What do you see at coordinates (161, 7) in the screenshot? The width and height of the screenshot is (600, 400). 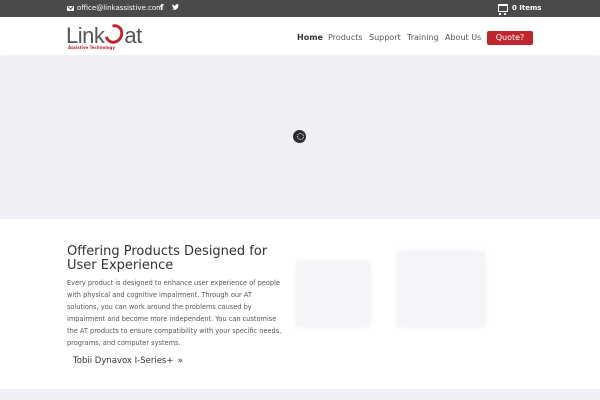 I see `facebook-icon: f` at bounding box center [161, 7].